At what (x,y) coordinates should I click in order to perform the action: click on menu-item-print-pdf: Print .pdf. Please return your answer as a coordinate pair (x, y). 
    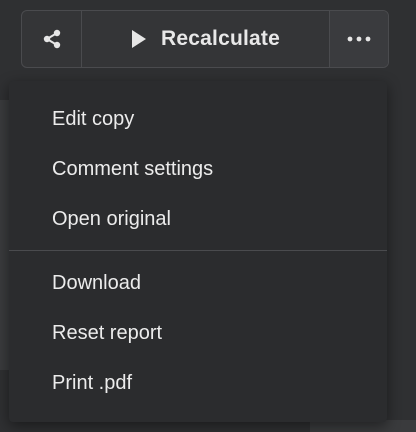
    Looking at the image, I should click on (198, 383).